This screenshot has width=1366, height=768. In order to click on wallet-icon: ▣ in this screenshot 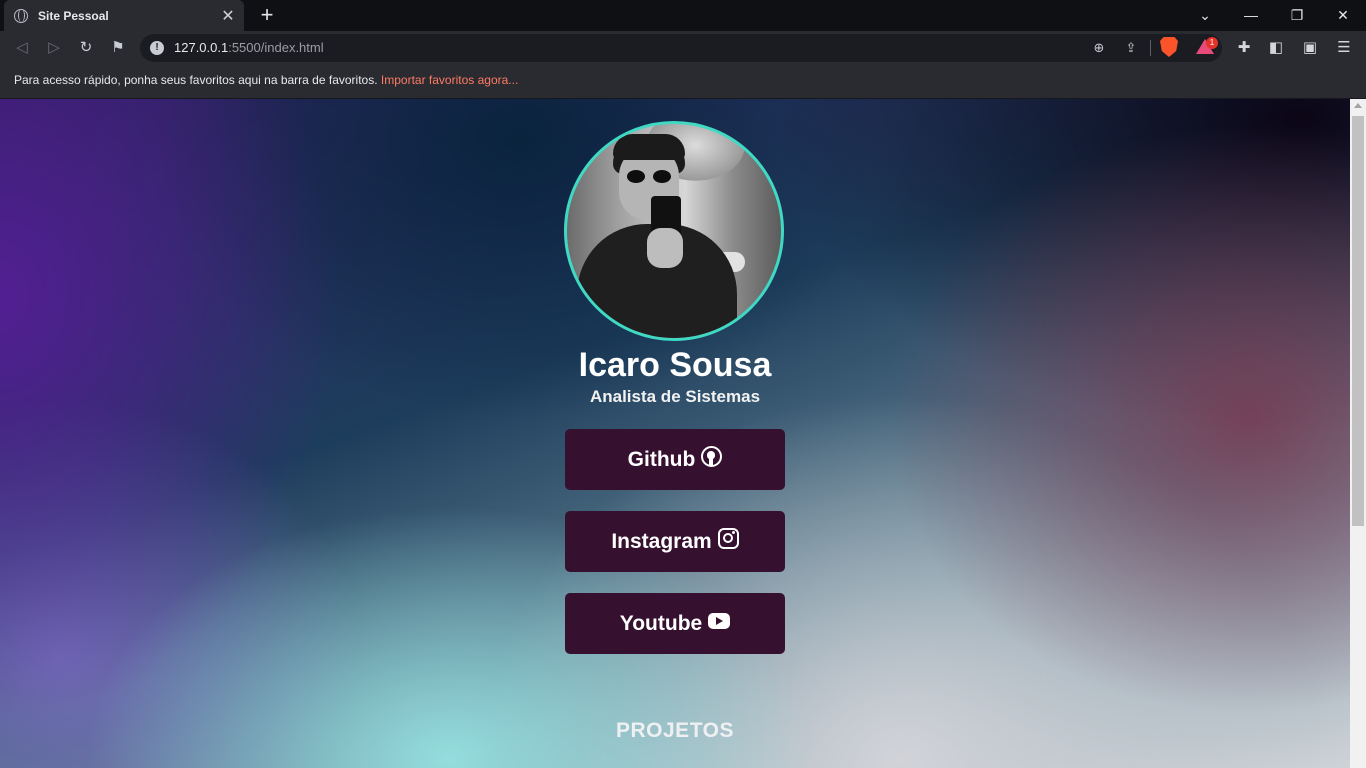, I will do `click(1310, 48)`.